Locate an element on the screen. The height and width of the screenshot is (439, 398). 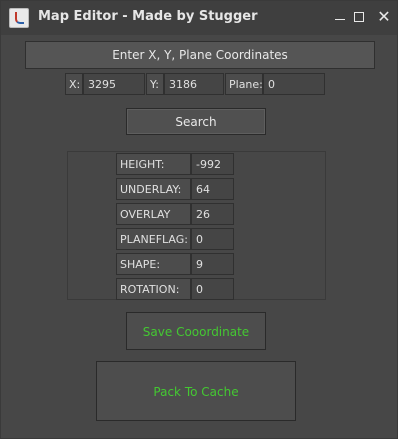
shape-input: 9 is located at coordinates (212, 264).